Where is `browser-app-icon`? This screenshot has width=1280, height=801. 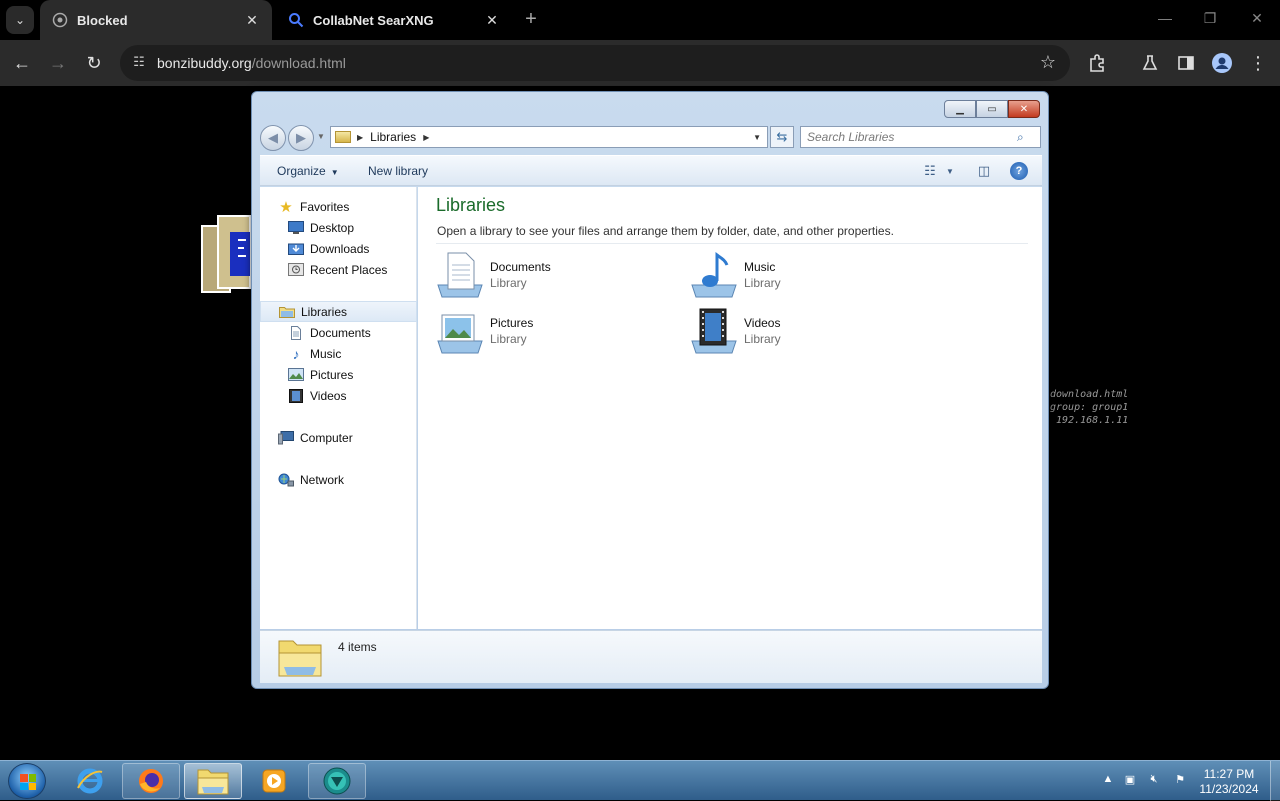
browser-app-icon is located at coordinates (337, 781).